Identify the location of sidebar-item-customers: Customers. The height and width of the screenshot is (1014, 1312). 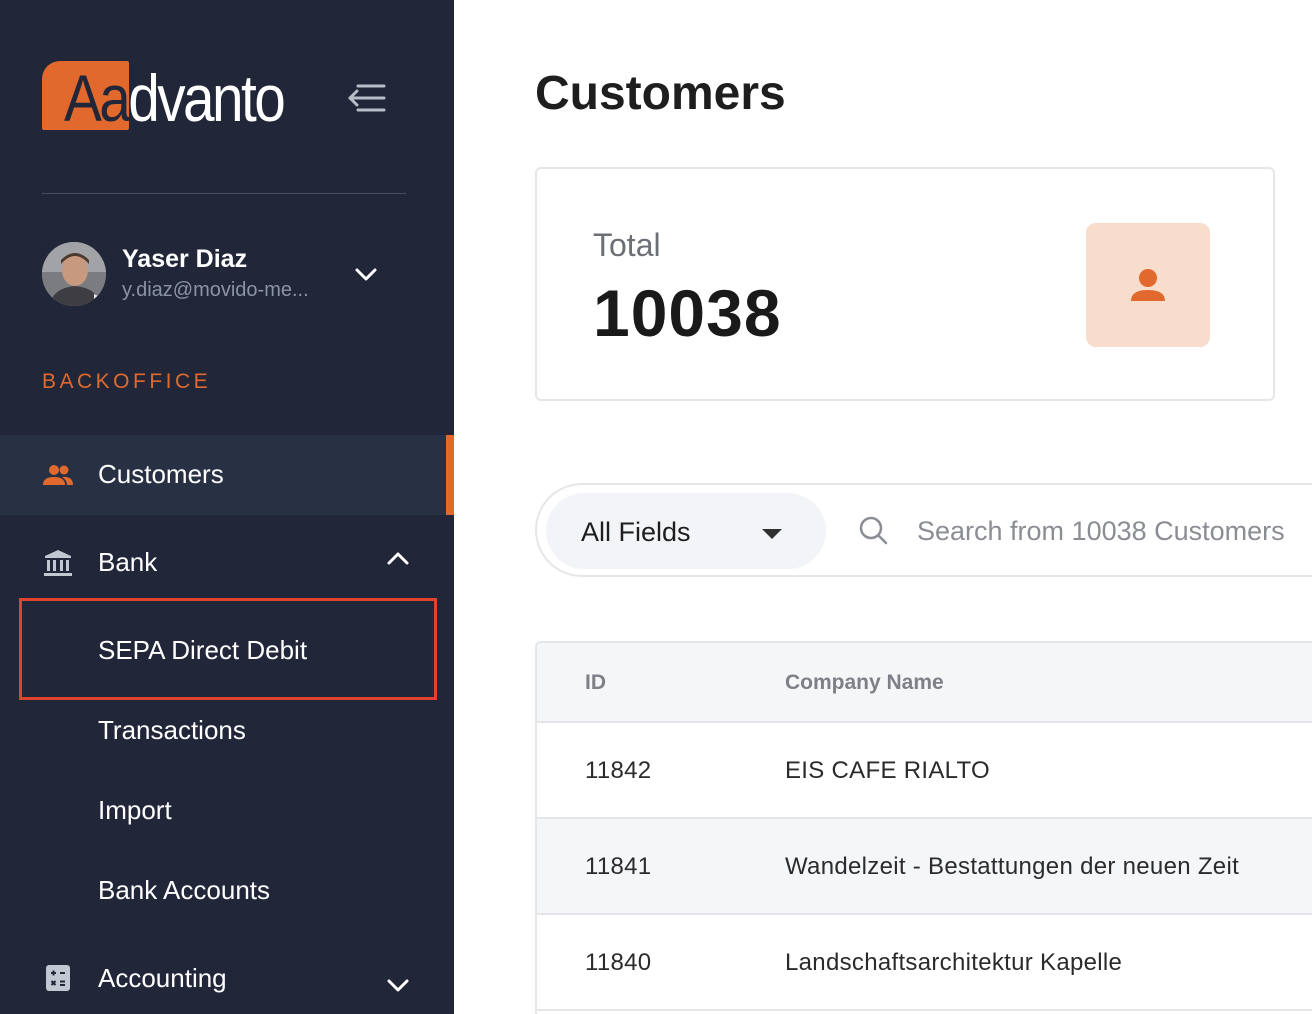
(227, 475).